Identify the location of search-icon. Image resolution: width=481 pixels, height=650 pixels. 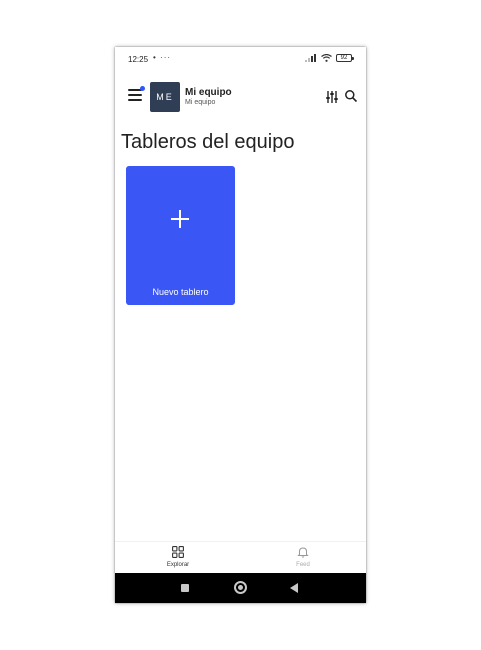
(351, 96).